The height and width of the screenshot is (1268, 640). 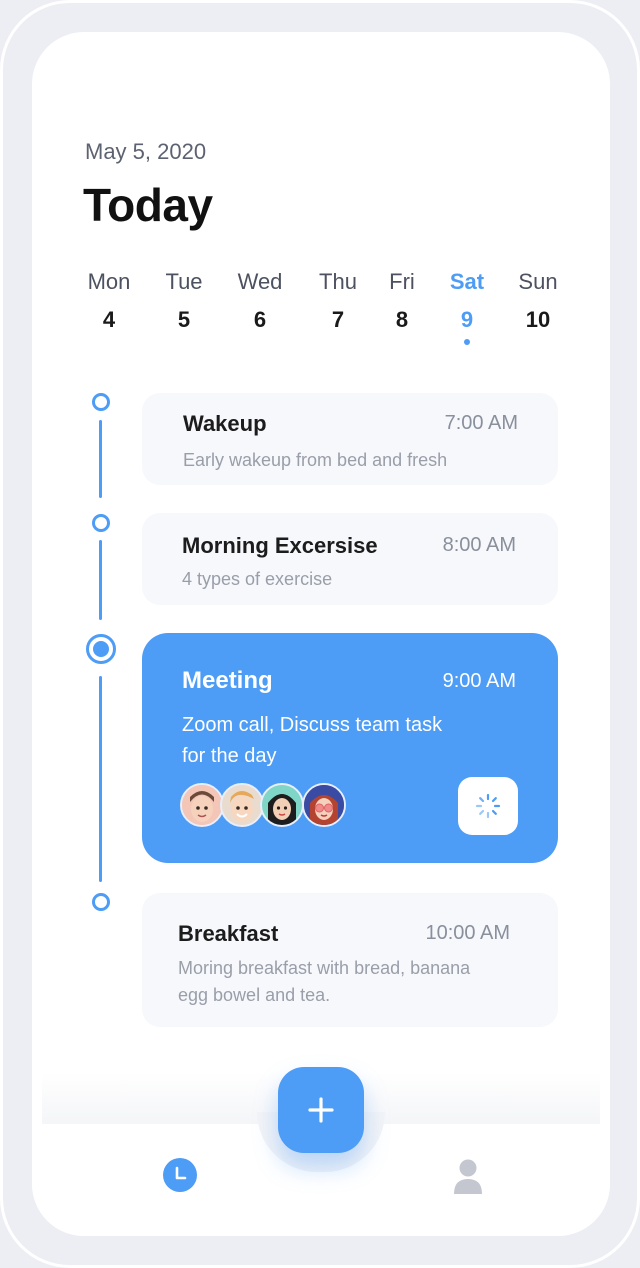 What do you see at coordinates (538, 301) in the screenshot?
I see `day-sun: Sun 10` at bounding box center [538, 301].